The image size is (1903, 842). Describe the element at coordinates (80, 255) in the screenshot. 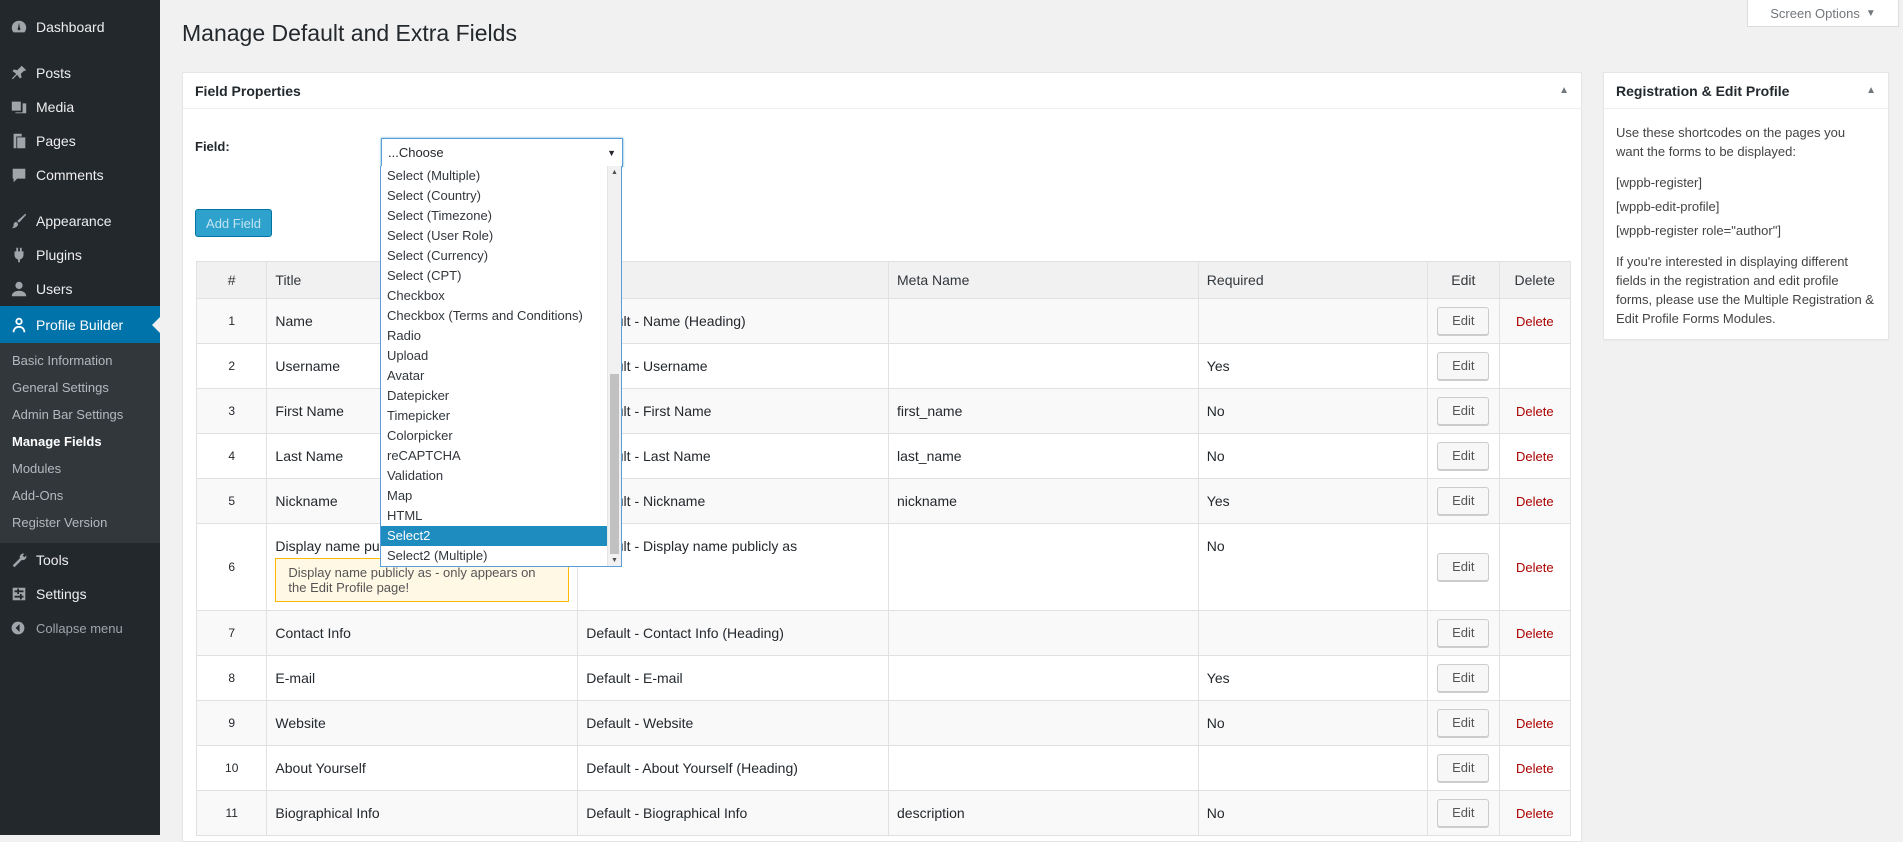

I see `menu-plugins: Plugins` at that location.